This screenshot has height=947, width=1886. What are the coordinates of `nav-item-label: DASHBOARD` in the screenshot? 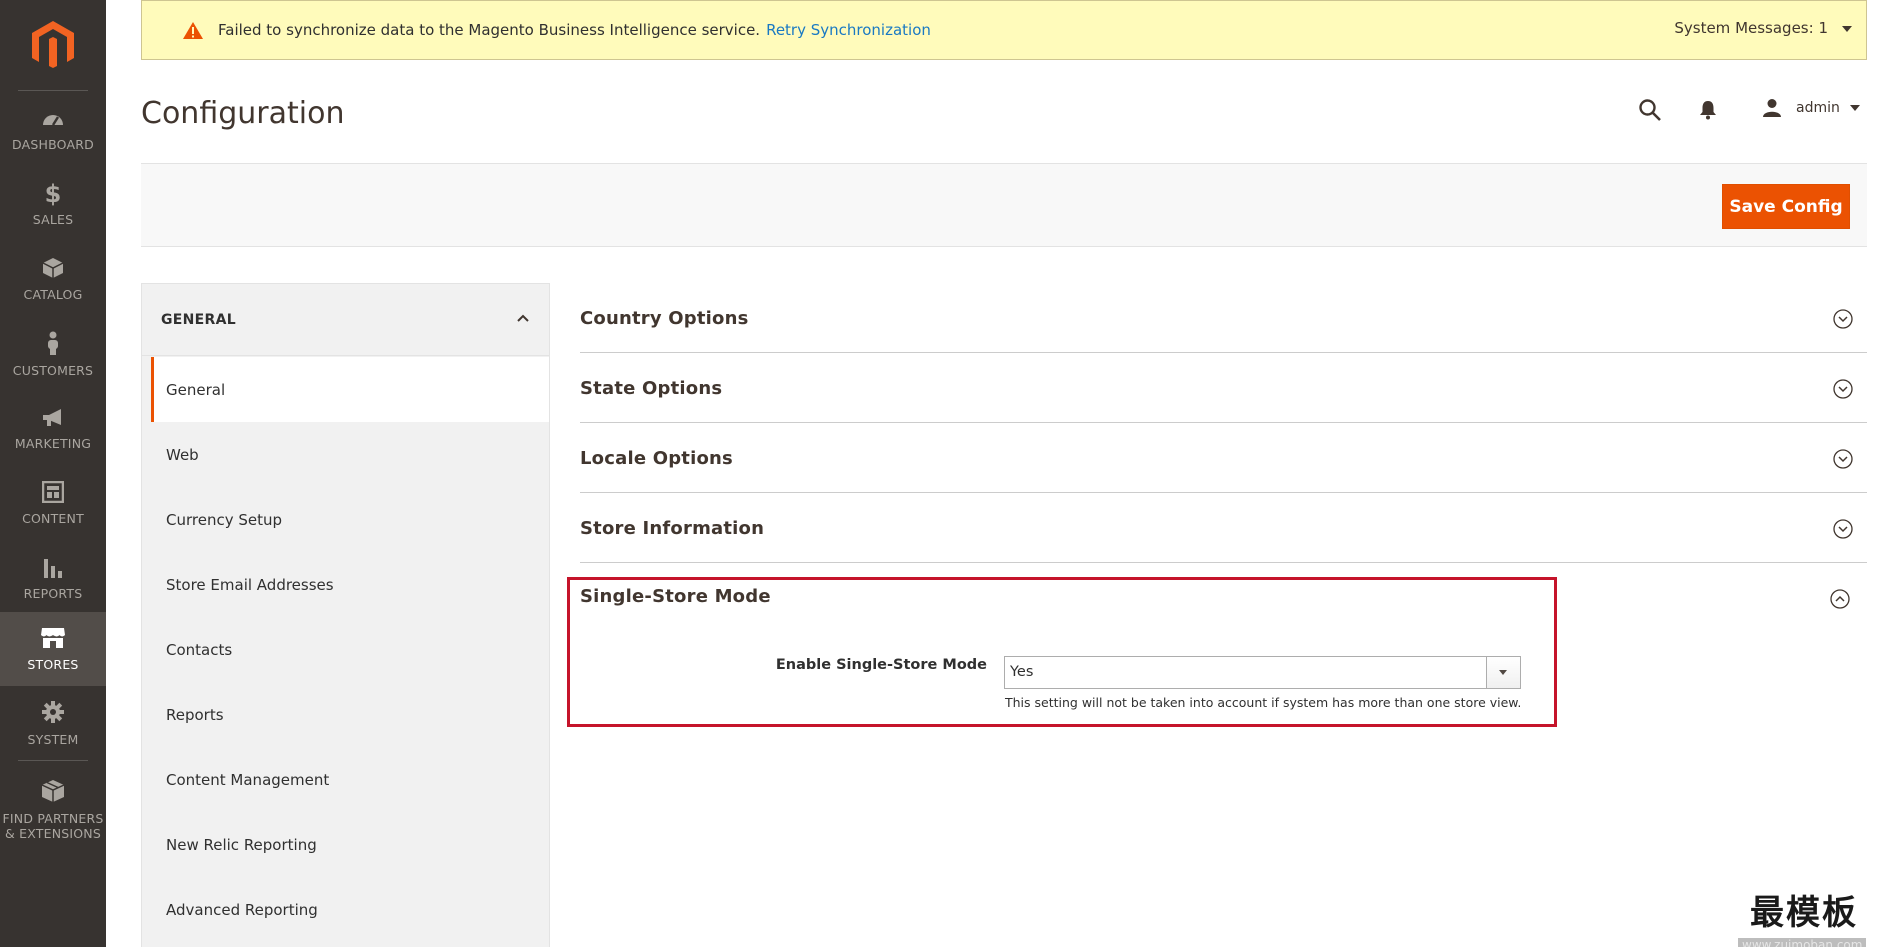 It's located at (53, 144).